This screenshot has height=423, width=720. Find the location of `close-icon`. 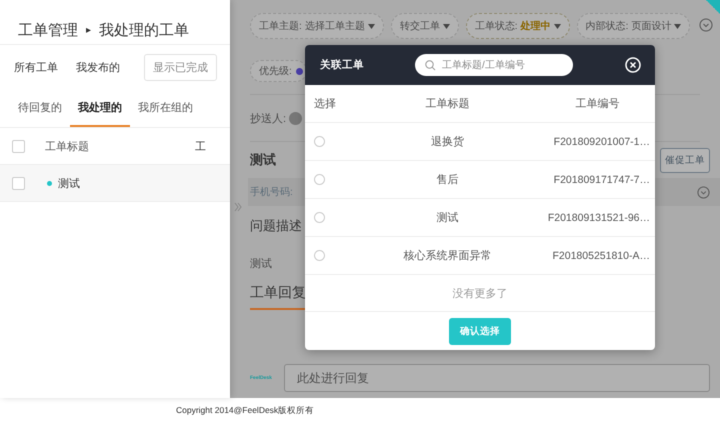

close-icon is located at coordinates (633, 65).